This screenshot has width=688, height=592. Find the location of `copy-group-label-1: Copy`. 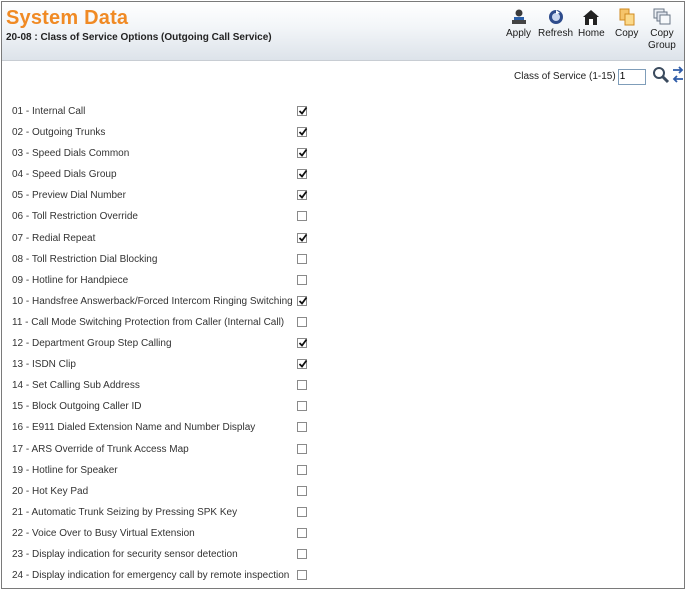

copy-group-label-1: Copy is located at coordinates (662, 33).